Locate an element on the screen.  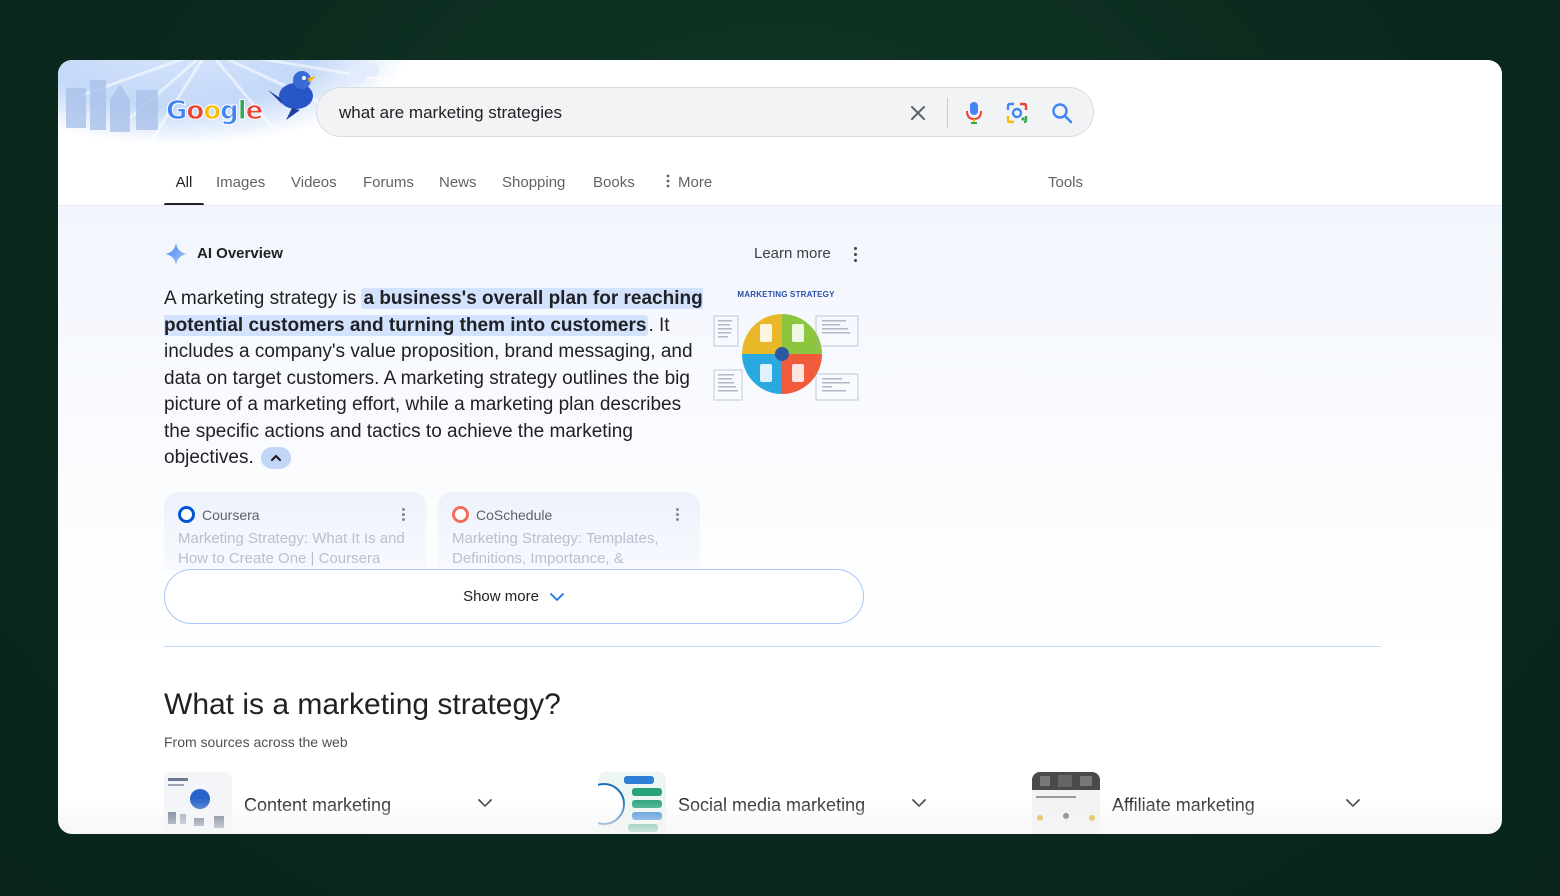
tab-label: Shopping is located at coordinates (534, 182).